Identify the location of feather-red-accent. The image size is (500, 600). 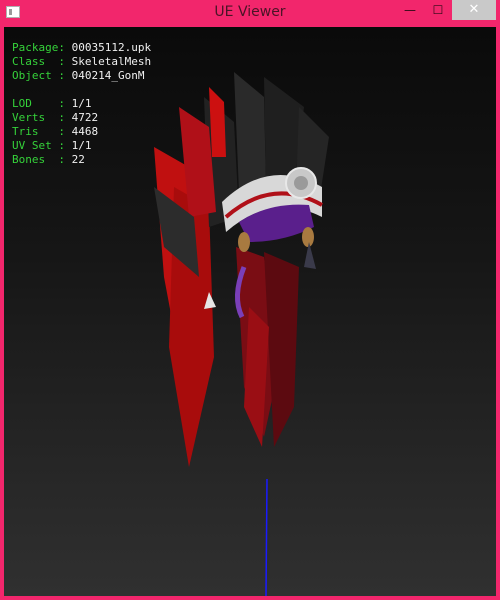
(217, 122).